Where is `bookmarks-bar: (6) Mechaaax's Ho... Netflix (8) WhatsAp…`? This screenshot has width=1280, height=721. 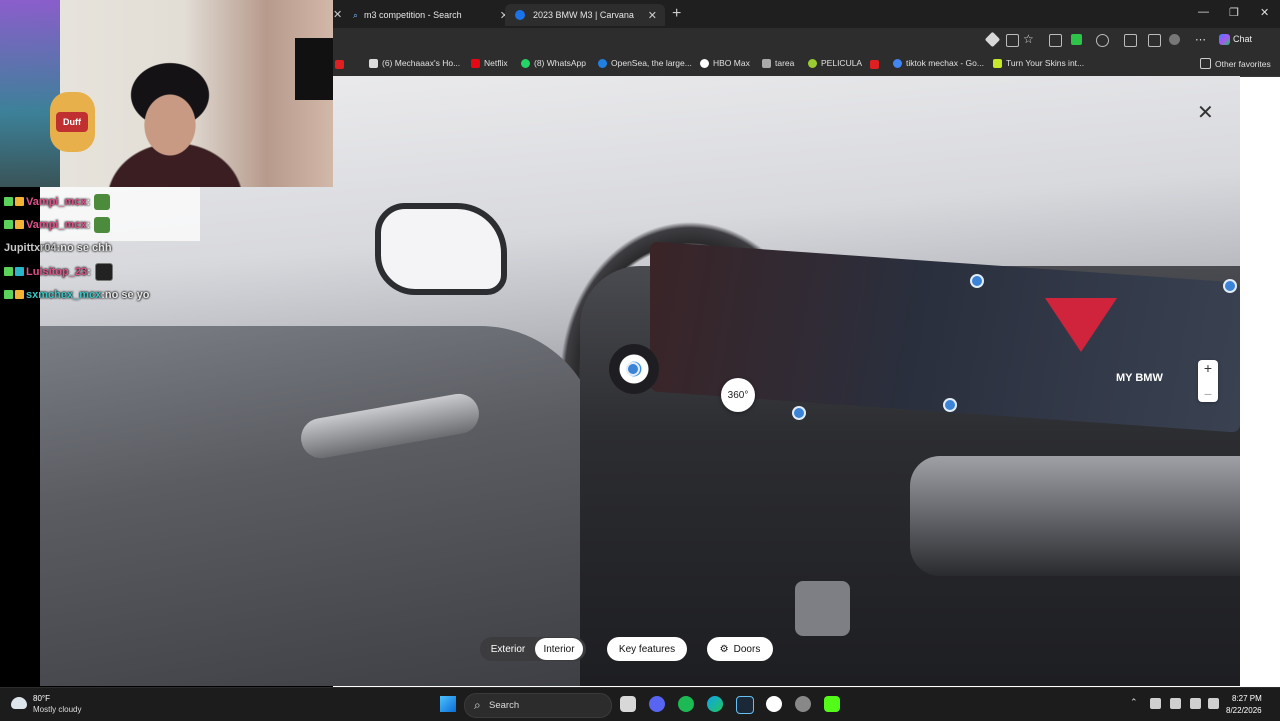 bookmarks-bar: (6) Mechaaax's Ho... Netflix (8) WhatsAp… is located at coordinates (806, 64).